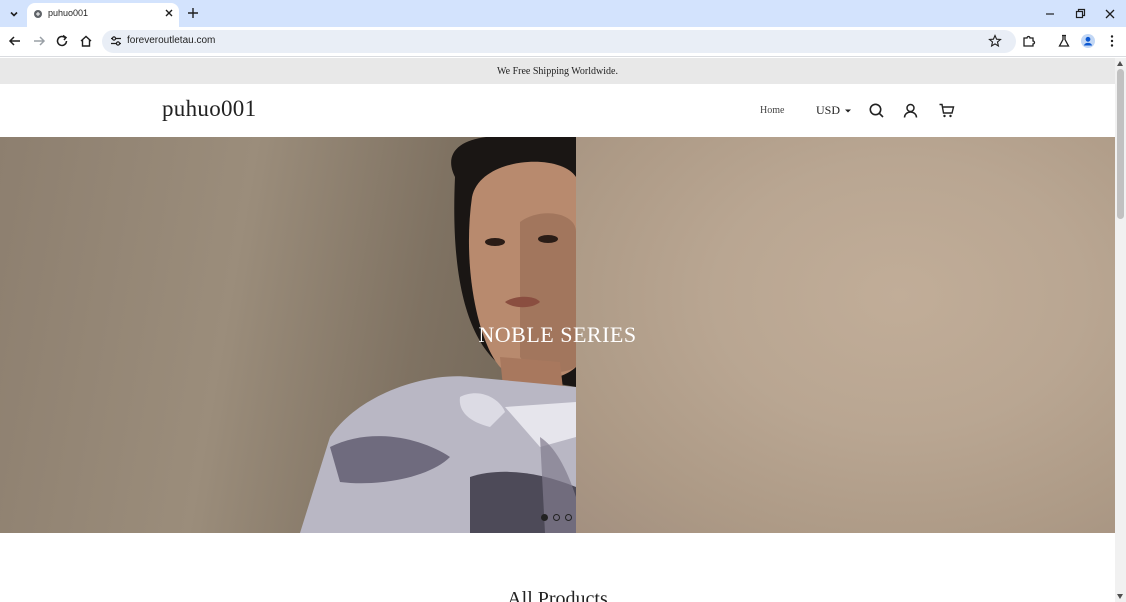  I want to click on search-icon, so click(876, 110).